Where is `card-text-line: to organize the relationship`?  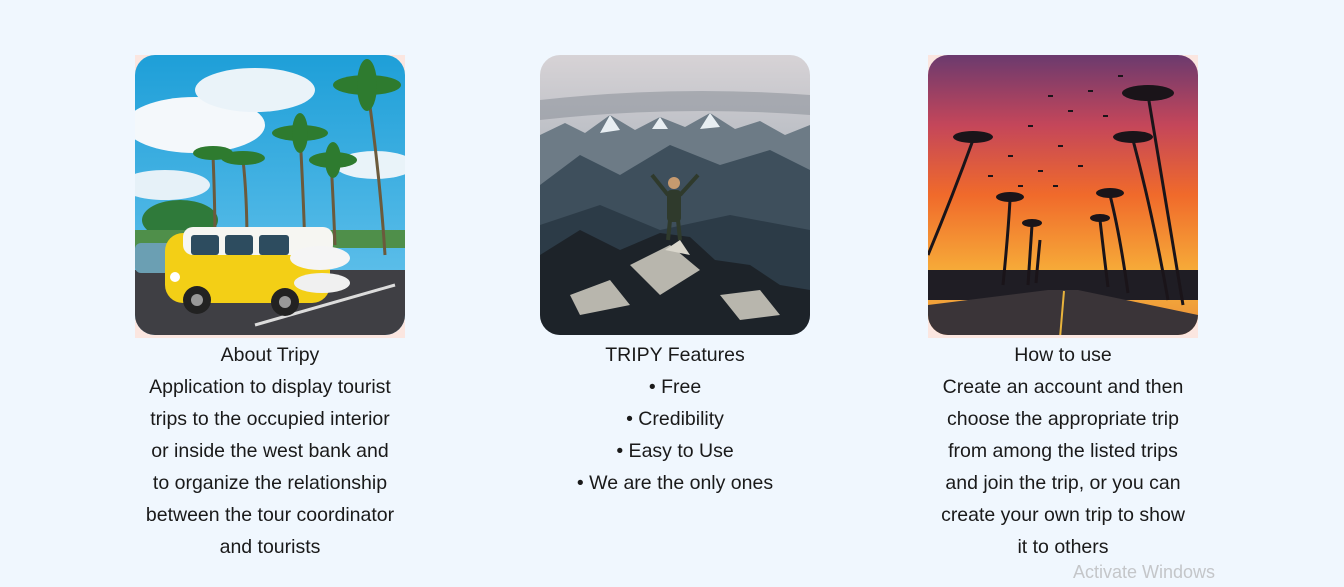
card-text-line: to organize the relationship is located at coordinates (270, 483).